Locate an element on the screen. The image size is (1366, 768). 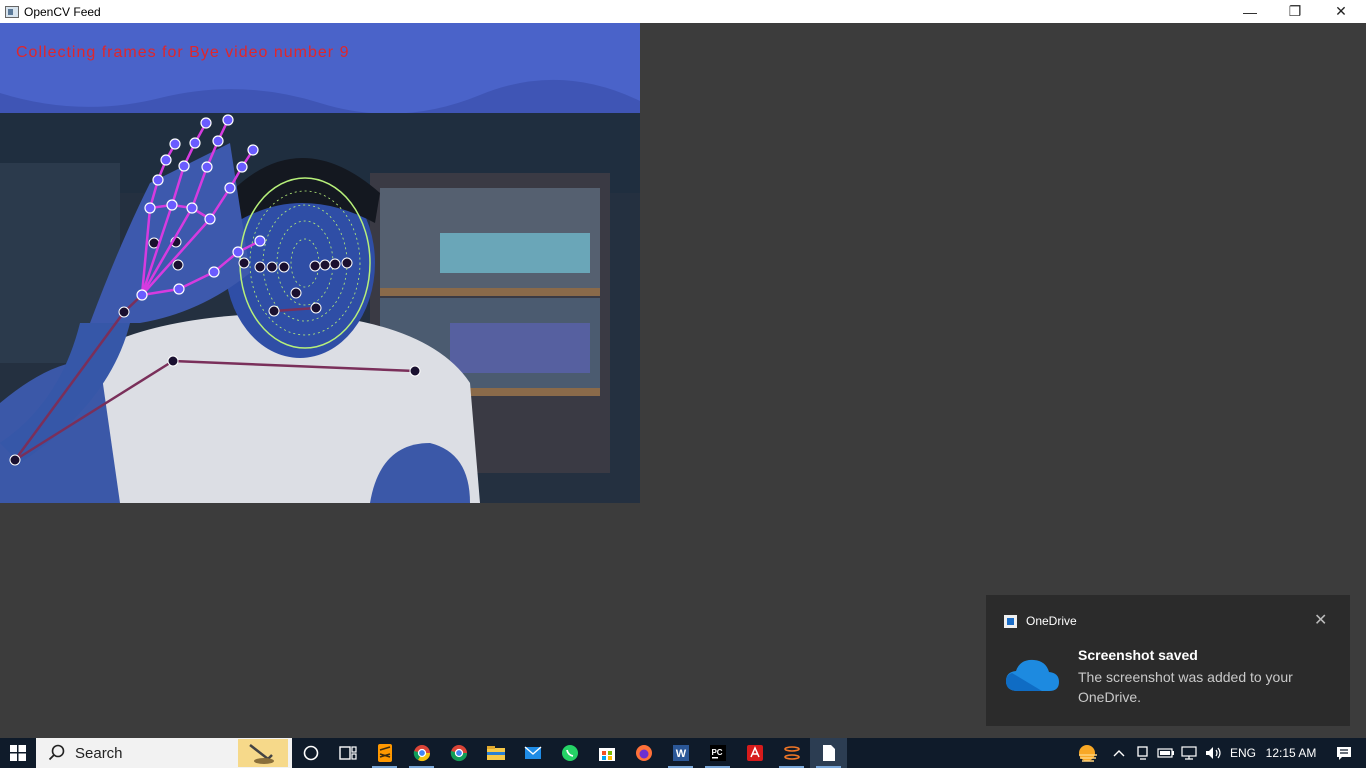
jupyter-icon is located at coordinates (791, 753).